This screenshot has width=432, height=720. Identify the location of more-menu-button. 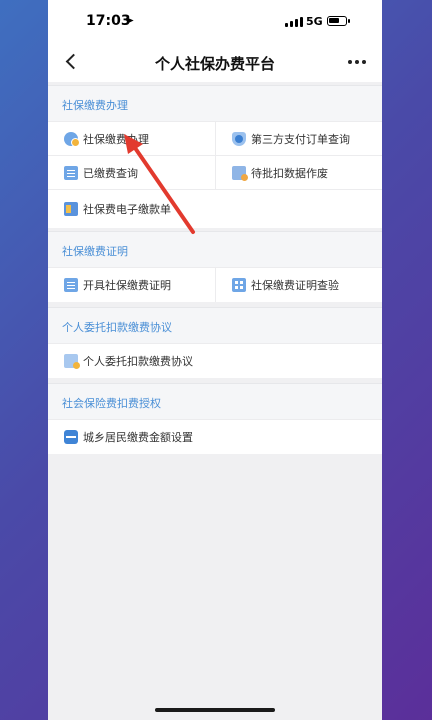
(357, 62).